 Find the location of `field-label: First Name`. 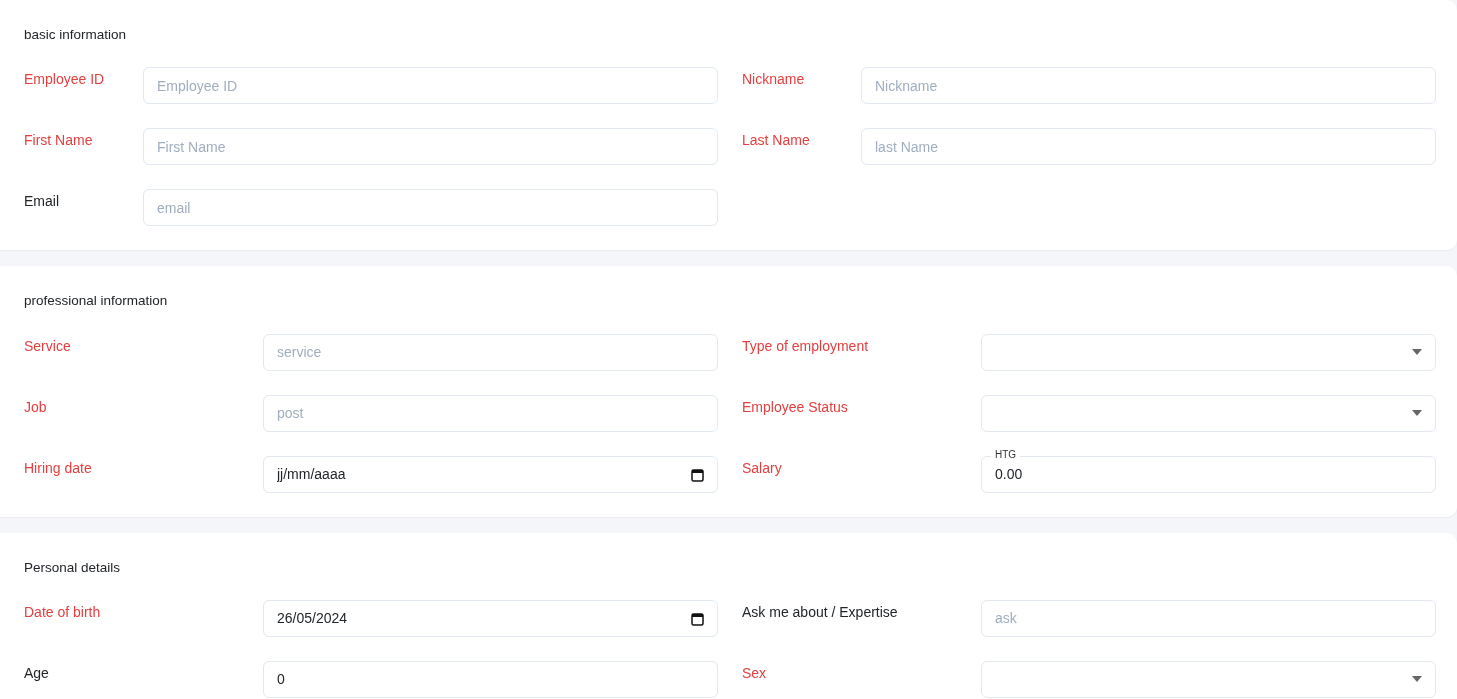

field-label: First Name is located at coordinates (59, 141).